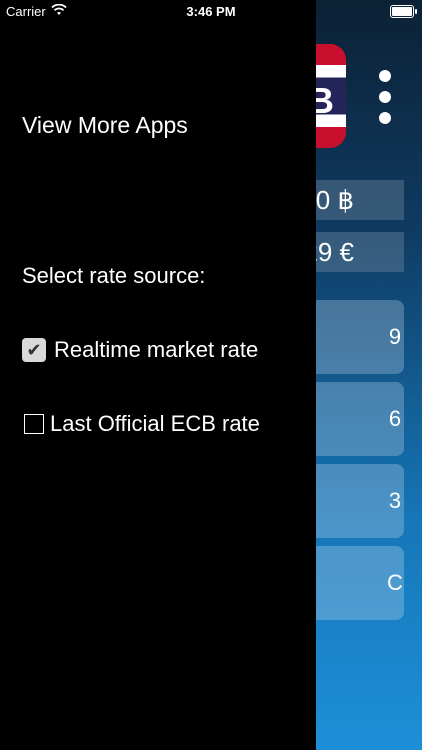  What do you see at coordinates (385, 97) in the screenshot?
I see `more-options-icon` at bounding box center [385, 97].